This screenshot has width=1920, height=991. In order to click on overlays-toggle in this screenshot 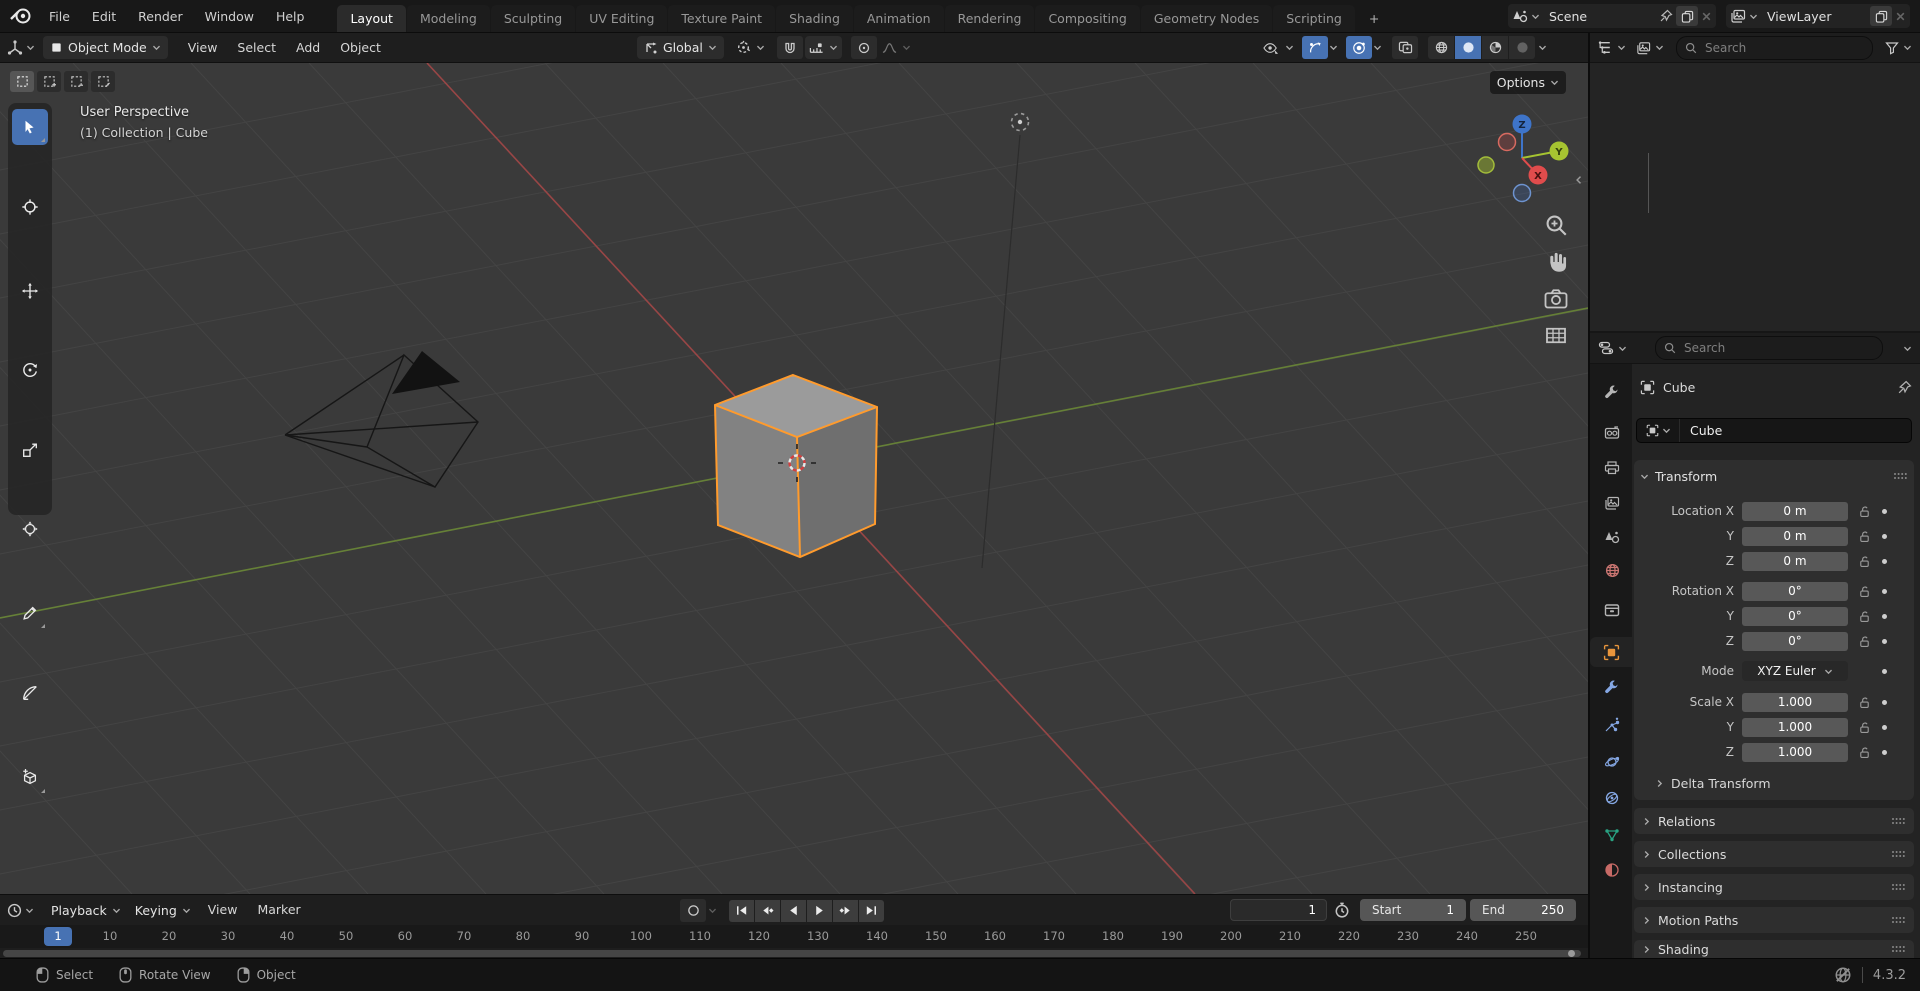, I will do `click(1359, 47)`.